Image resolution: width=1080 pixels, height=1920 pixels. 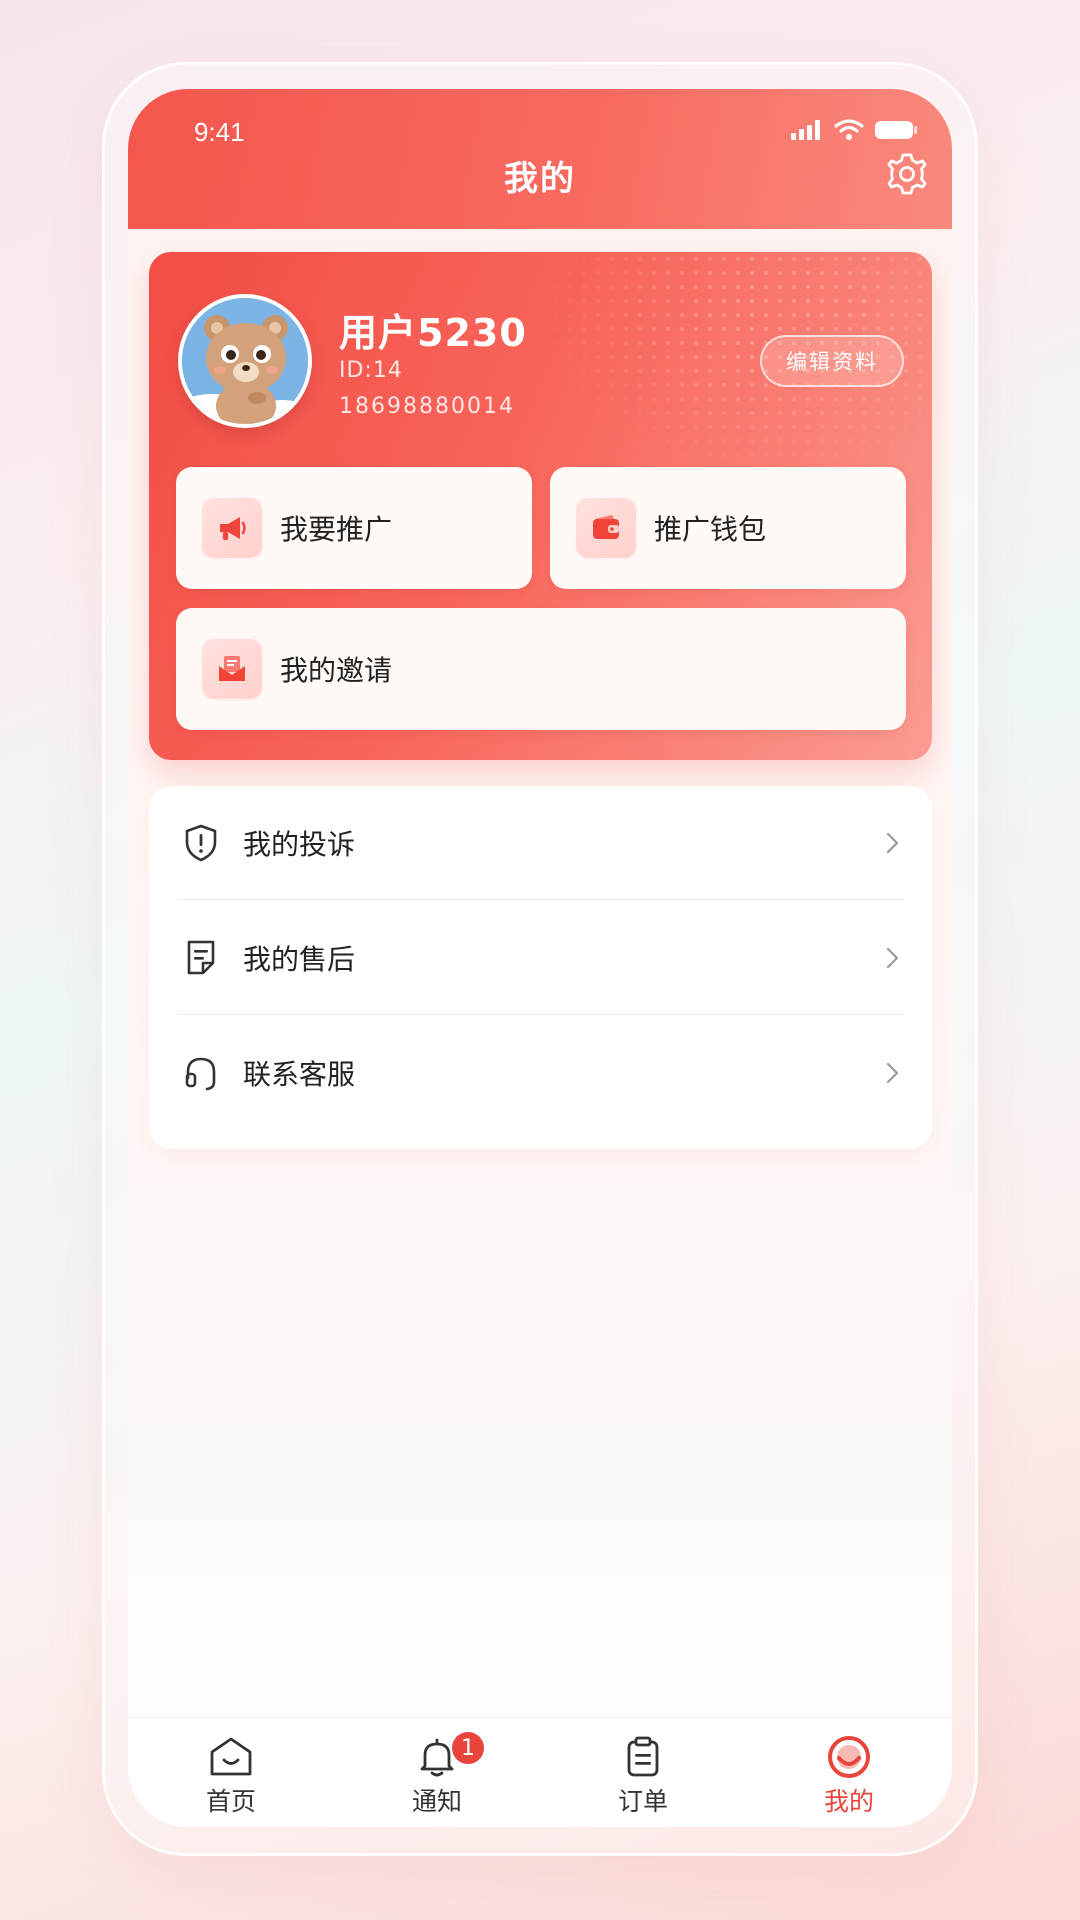 What do you see at coordinates (201, 1073) in the screenshot?
I see `headset-icon` at bounding box center [201, 1073].